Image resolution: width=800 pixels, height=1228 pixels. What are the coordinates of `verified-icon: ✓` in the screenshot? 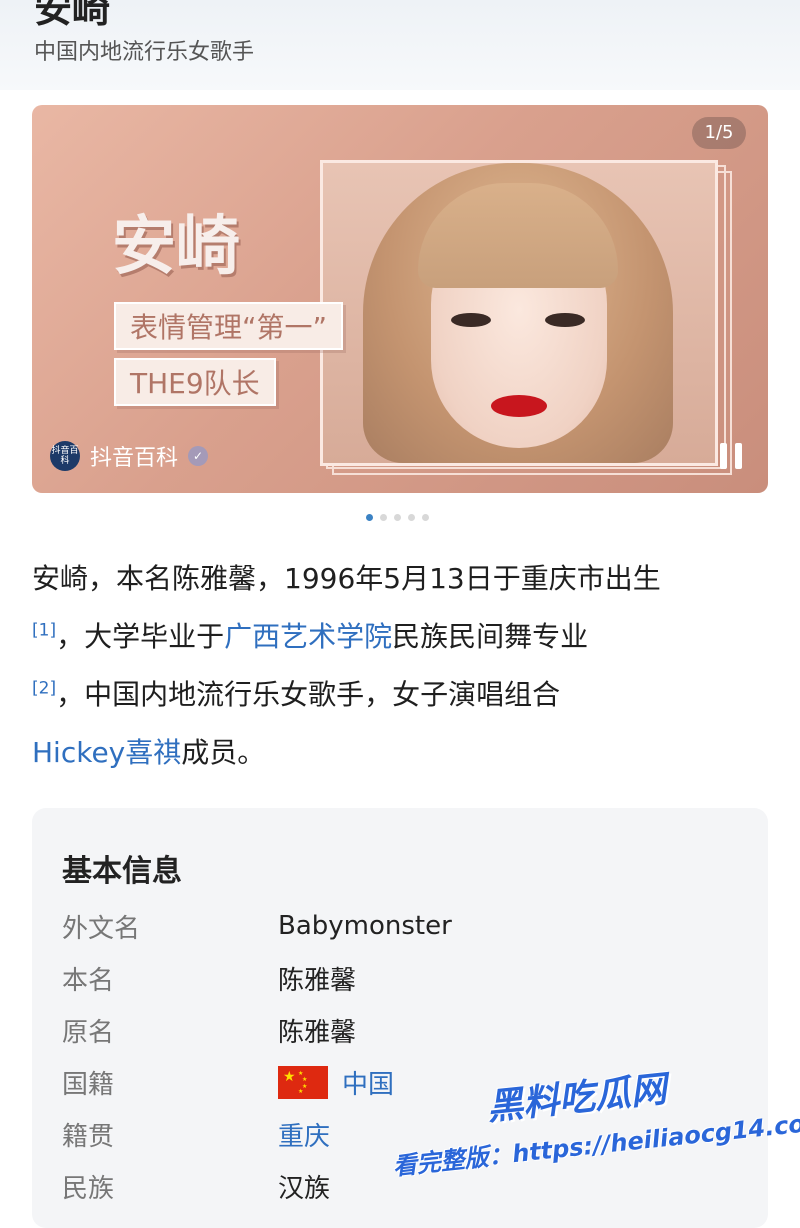 It's located at (198, 456).